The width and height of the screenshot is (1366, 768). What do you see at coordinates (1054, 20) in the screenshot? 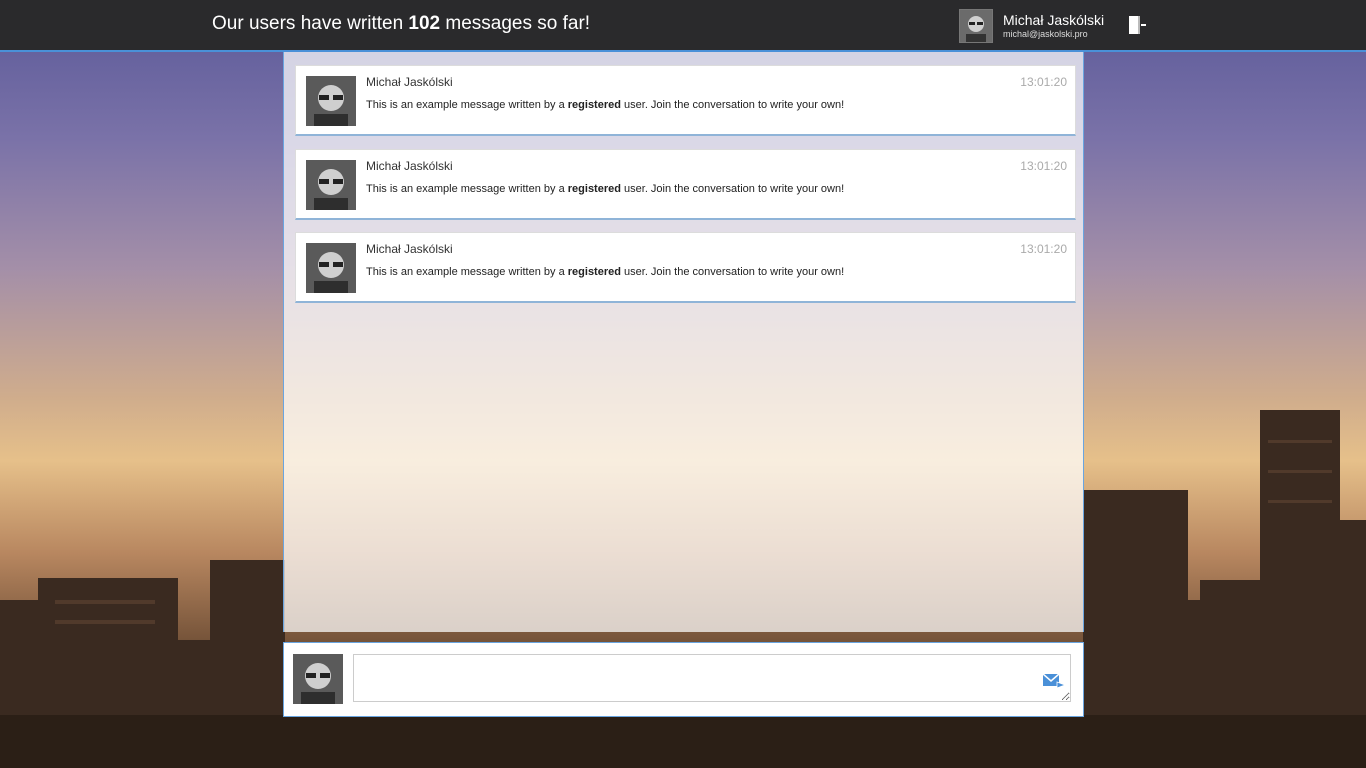
I see `current-user-name: Michał Jaskólski` at bounding box center [1054, 20].